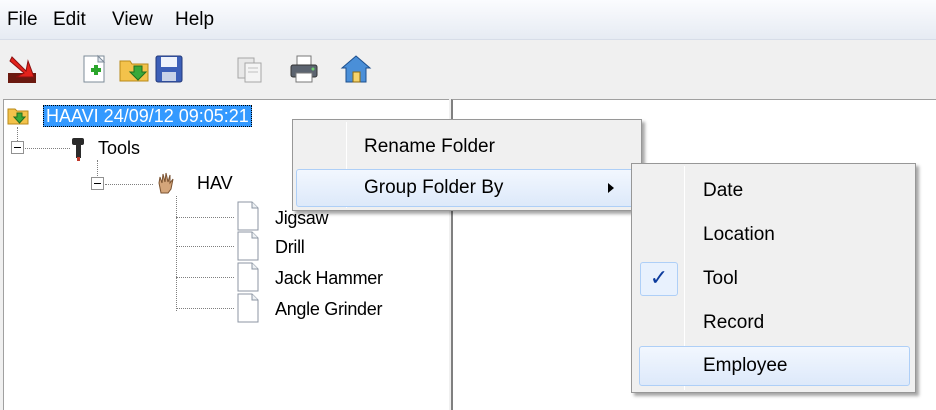  What do you see at coordinates (194, 20) in the screenshot?
I see `menu-help: Help` at bounding box center [194, 20].